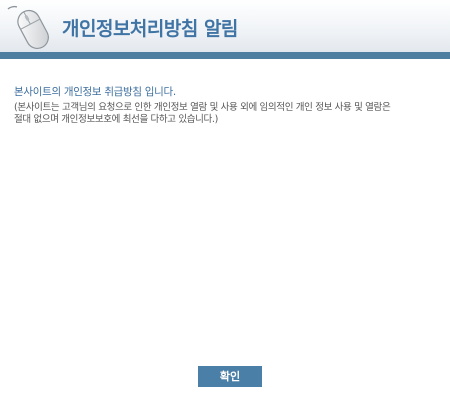  Describe the element at coordinates (28, 27) in the screenshot. I see `computer-mouse-icon` at that location.